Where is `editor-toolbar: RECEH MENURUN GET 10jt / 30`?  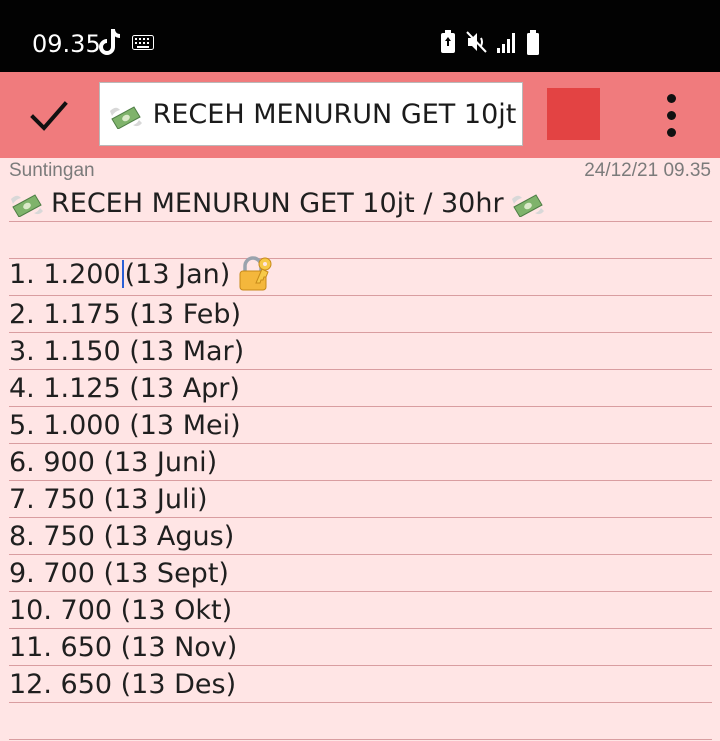
editor-toolbar: RECEH MENURUN GET 10jt / 30 is located at coordinates (360, 115).